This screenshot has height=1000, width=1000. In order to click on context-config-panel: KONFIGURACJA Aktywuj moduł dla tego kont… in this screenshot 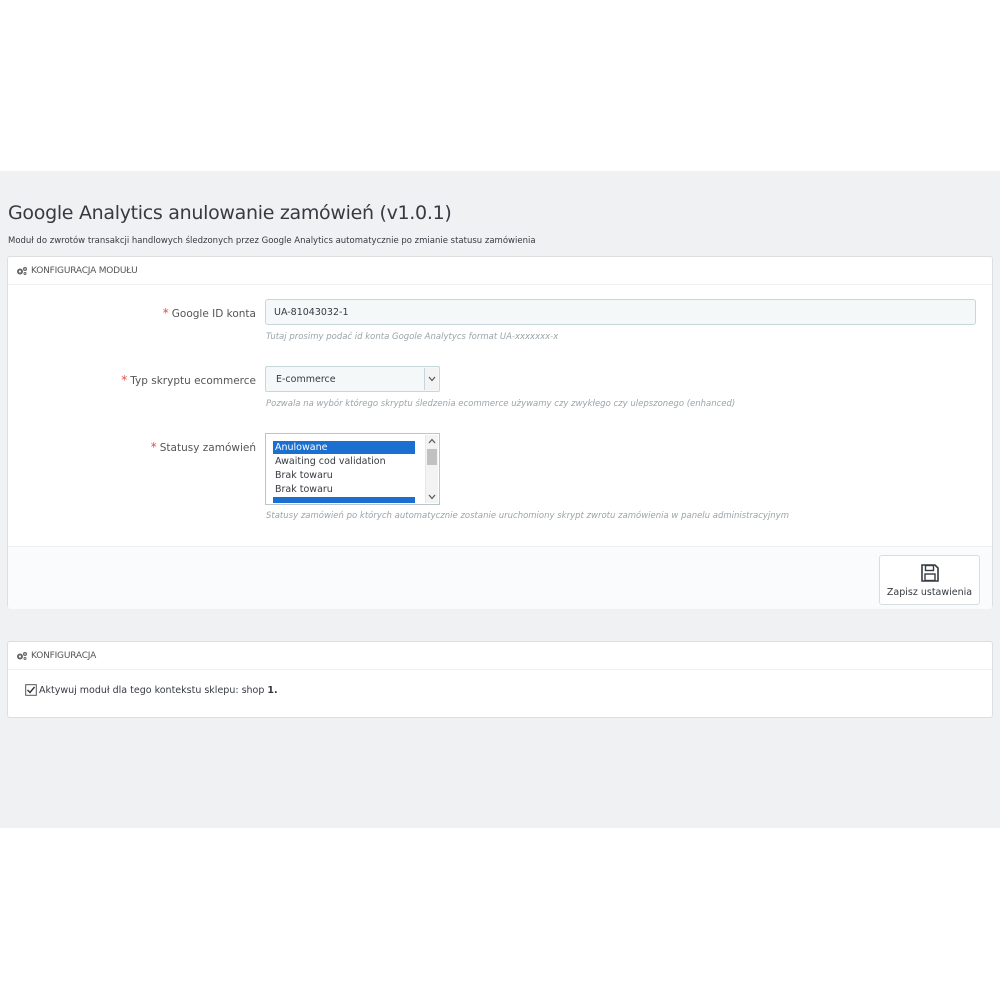, I will do `click(500, 679)`.